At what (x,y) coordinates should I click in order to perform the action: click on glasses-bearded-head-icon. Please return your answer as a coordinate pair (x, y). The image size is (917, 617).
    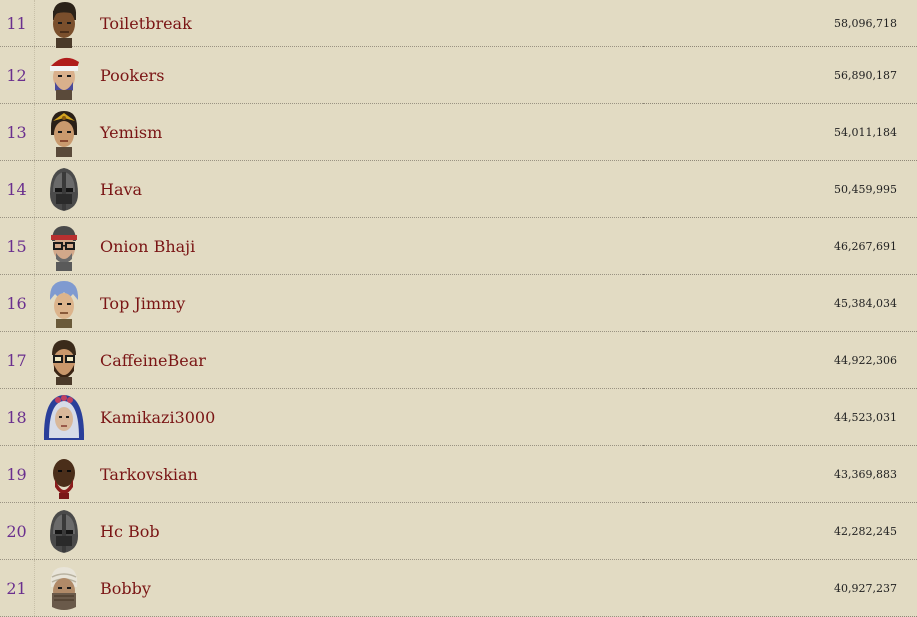
    Looking at the image, I should click on (64, 360).